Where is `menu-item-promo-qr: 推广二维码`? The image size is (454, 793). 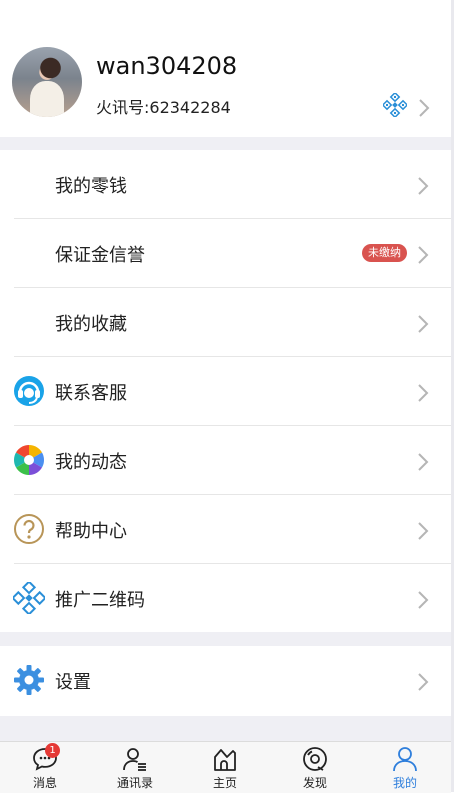
menu-item-promo-qr: 推广二维码 is located at coordinates (225, 598).